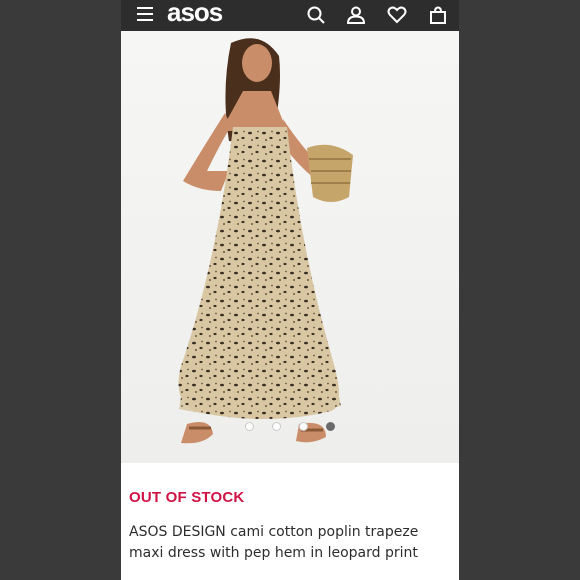  Describe the element at coordinates (195, 14) in the screenshot. I see `asos-logo: asos` at that location.